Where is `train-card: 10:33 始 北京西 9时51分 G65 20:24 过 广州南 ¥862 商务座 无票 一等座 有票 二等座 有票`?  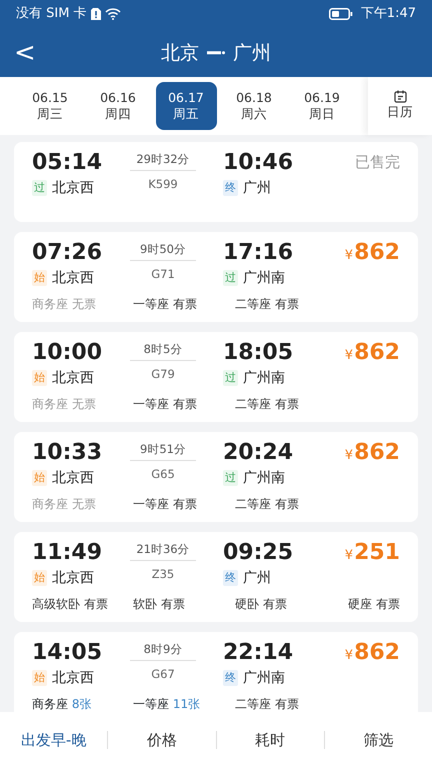 train-card: 10:33 始 北京西 9时51分 G65 20:24 过 广州南 ¥862 商务座 无票 一等座 有票 二等座 有票 is located at coordinates (216, 477).